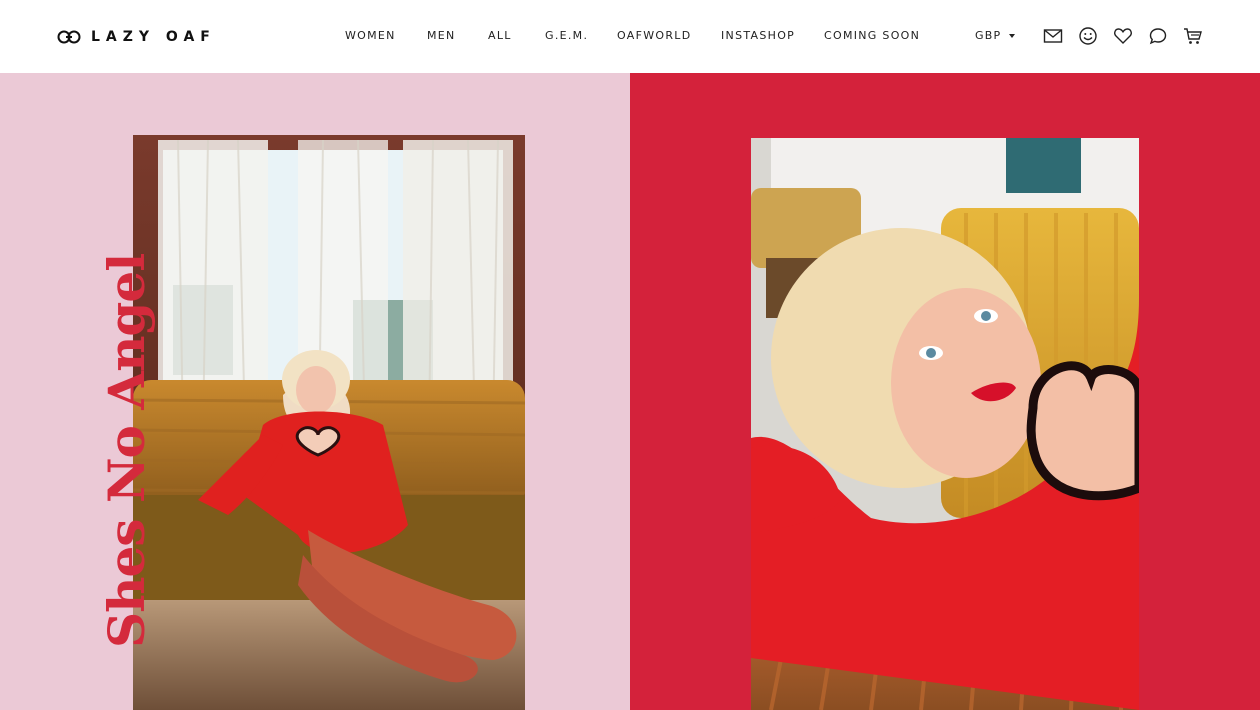  I want to click on nav-item-instashop: INSTASHOP, so click(758, 35).